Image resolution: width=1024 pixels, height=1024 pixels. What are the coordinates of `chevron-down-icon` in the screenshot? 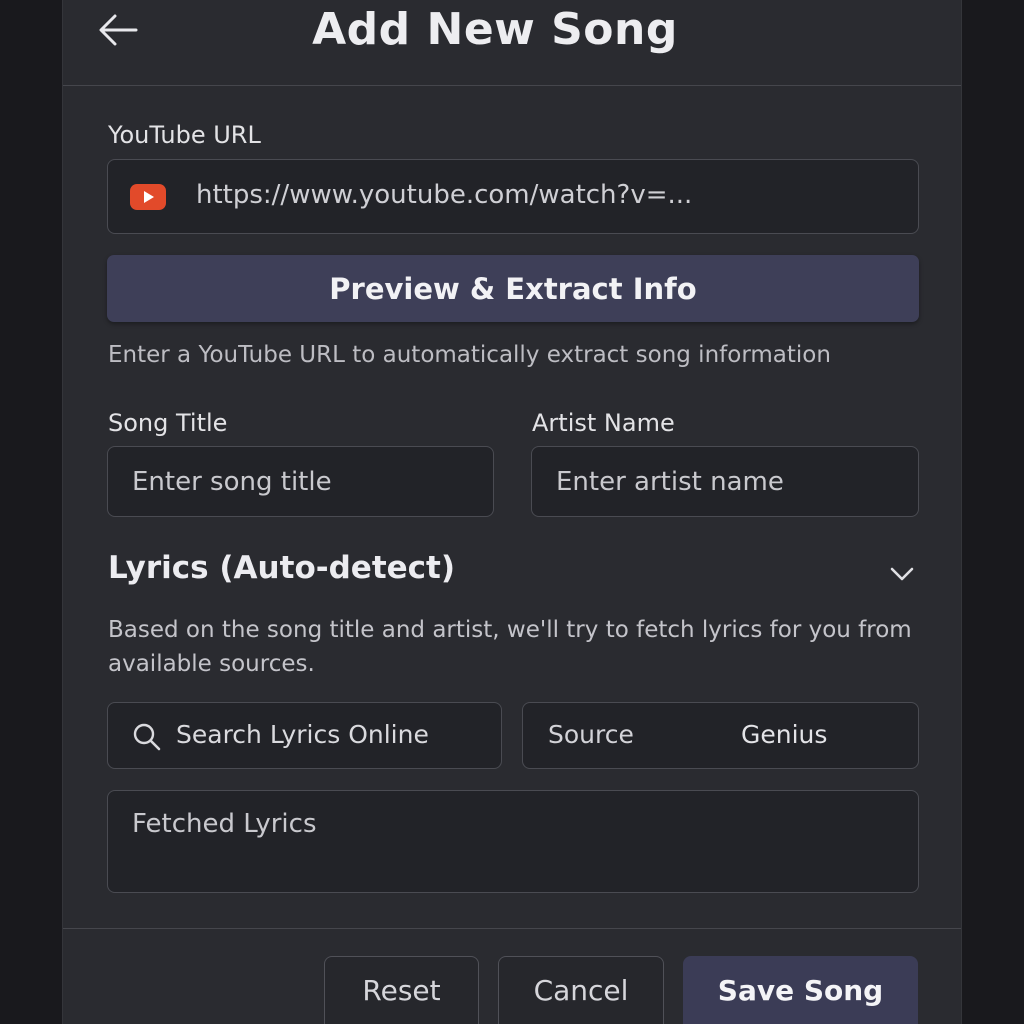 It's located at (902, 574).